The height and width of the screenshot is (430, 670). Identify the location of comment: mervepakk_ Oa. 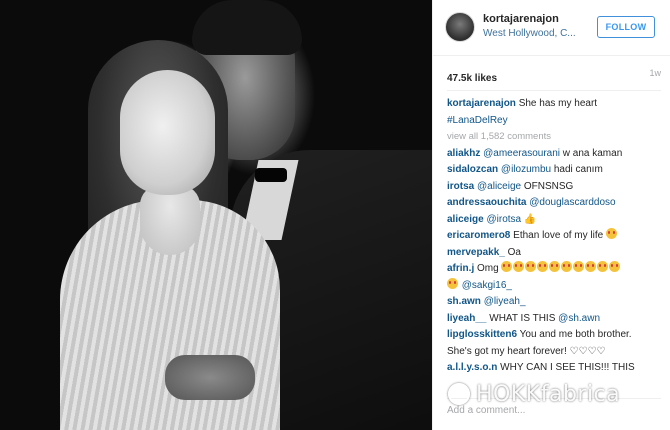
(558, 253).